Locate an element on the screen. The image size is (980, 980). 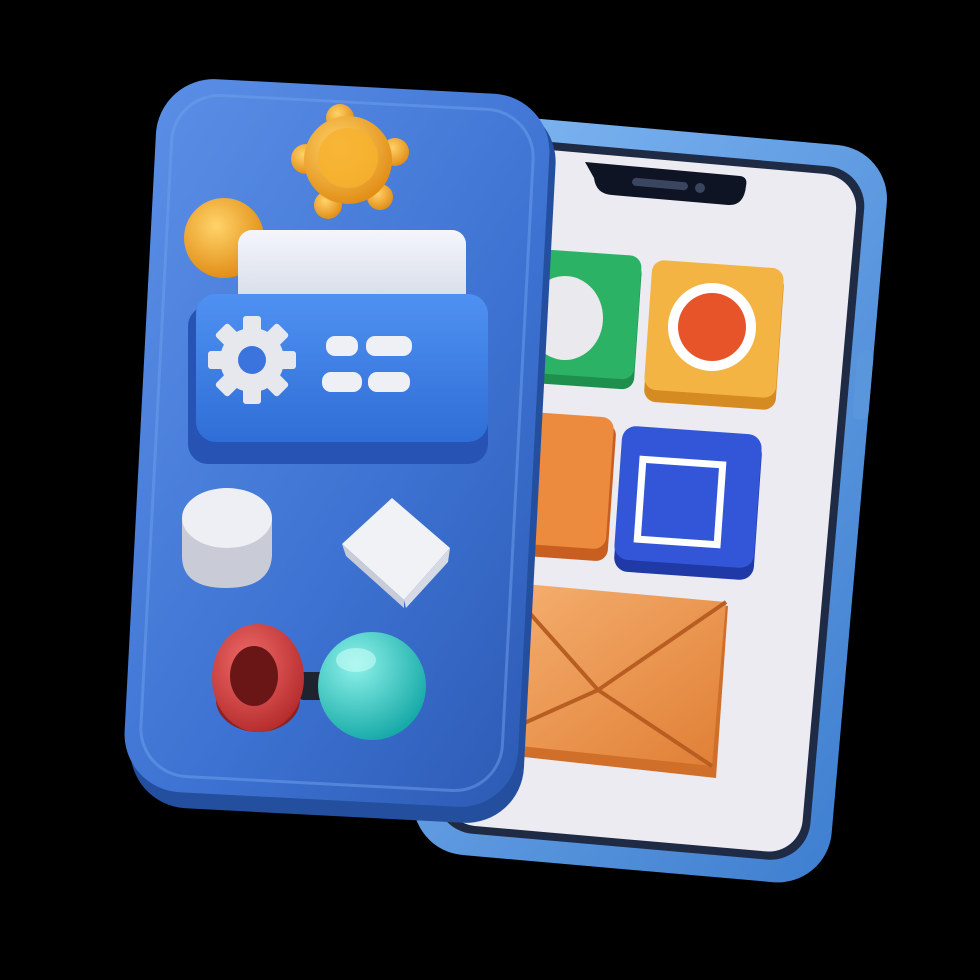
settings-card is located at coordinates (338, 379).